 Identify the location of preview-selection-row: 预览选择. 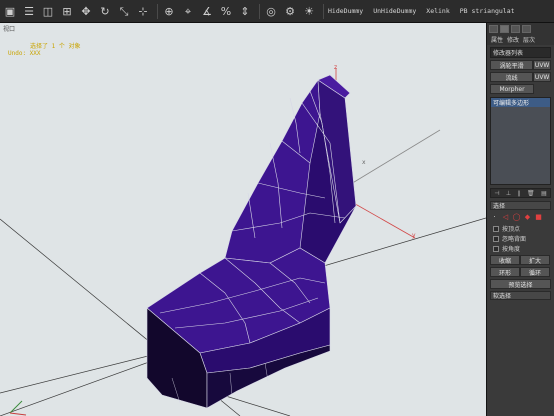
(520, 284).